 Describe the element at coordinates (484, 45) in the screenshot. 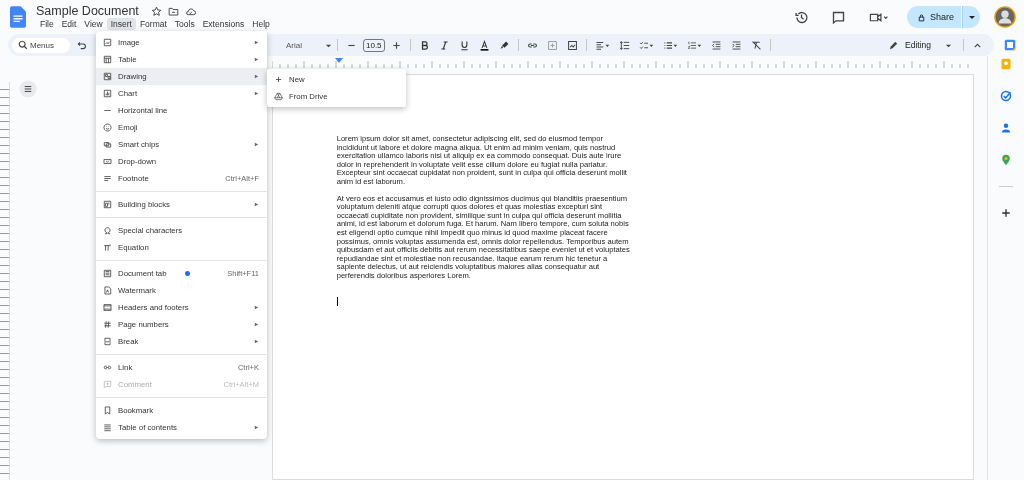

I see `text-color-icon` at that location.